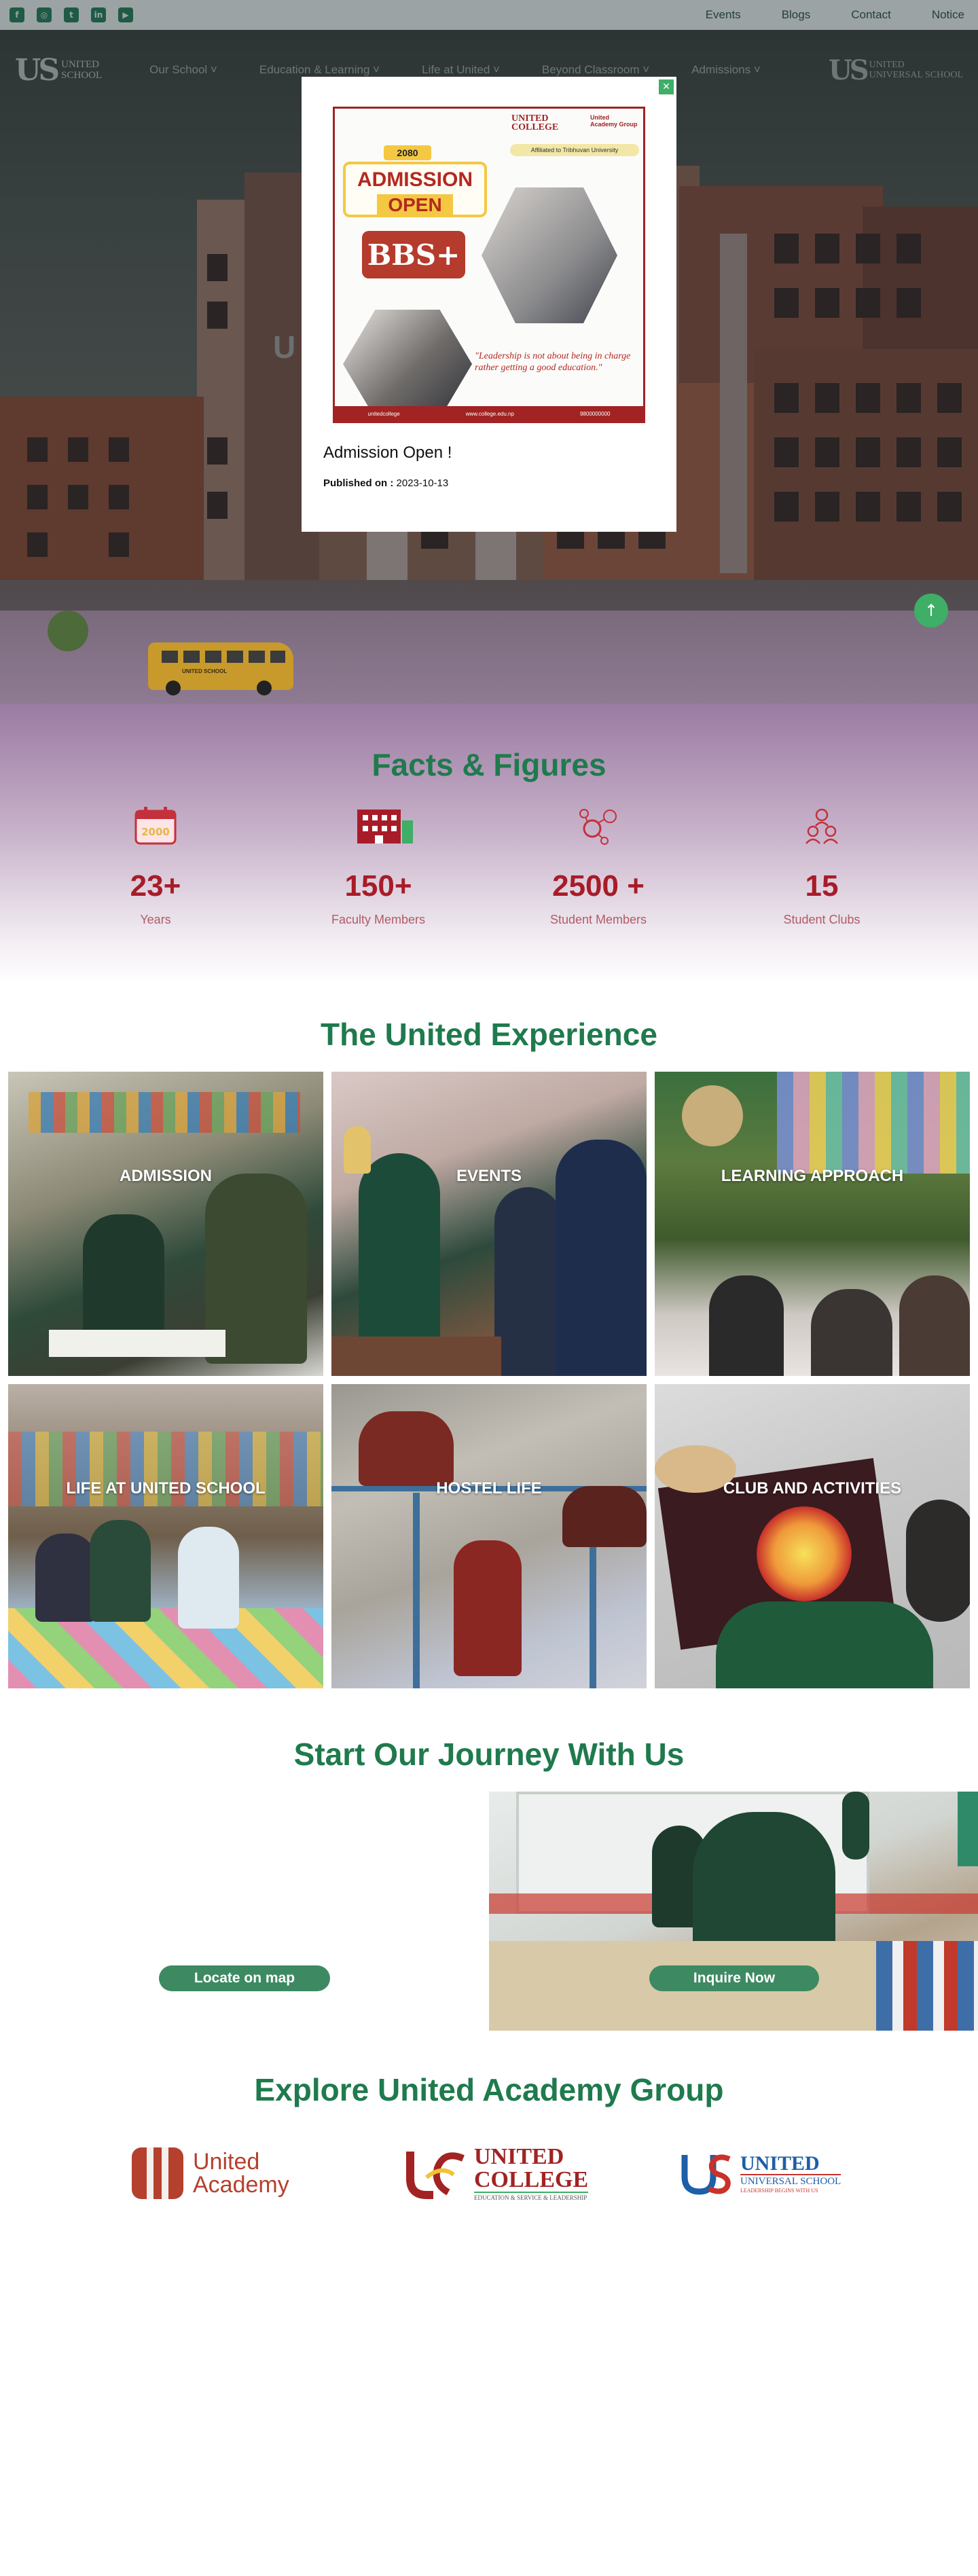 This screenshot has height=2576, width=978. Describe the element at coordinates (378, 866) in the screenshot. I see `fact-faculty: 150+ Faculty Members` at that location.